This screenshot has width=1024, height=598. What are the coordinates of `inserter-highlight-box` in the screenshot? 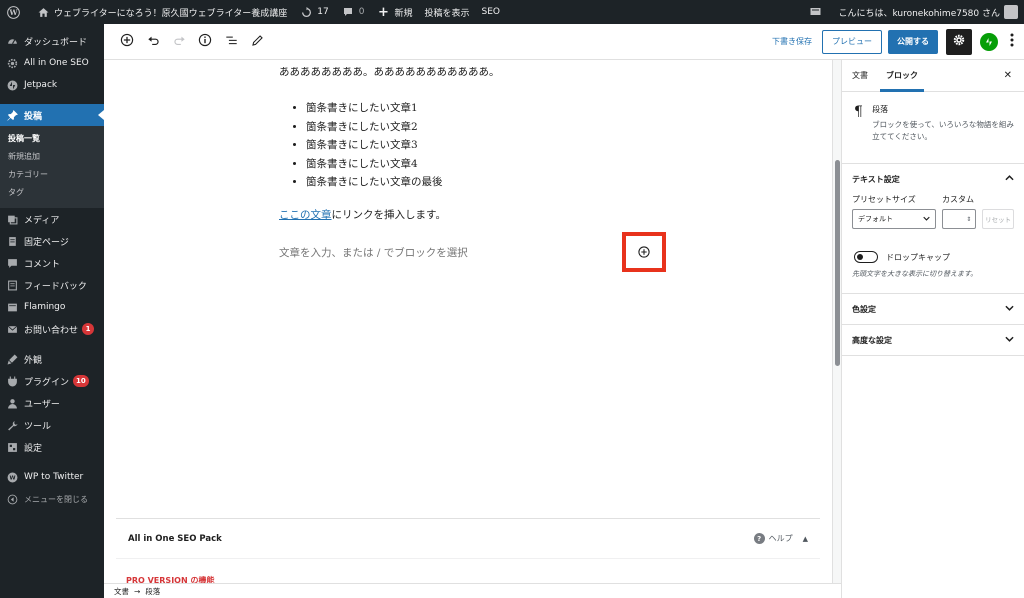 It's located at (644, 252).